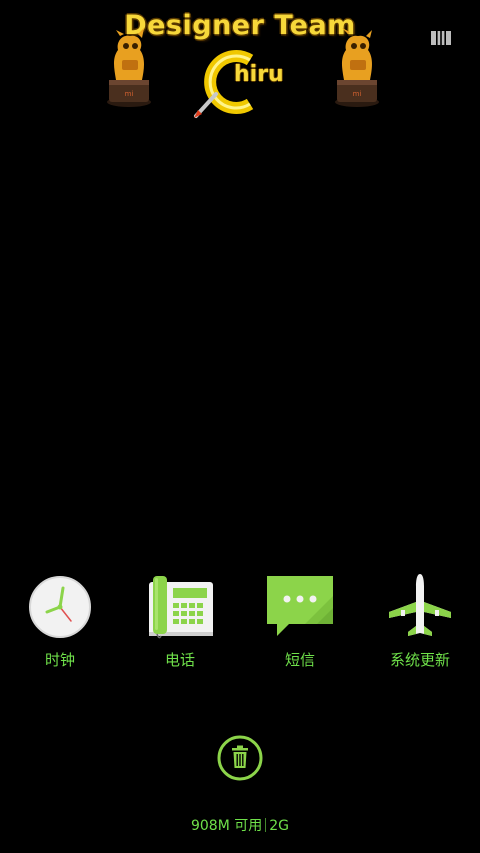  What do you see at coordinates (240, 25) in the screenshot?
I see `banner-title: Designer Team` at bounding box center [240, 25].